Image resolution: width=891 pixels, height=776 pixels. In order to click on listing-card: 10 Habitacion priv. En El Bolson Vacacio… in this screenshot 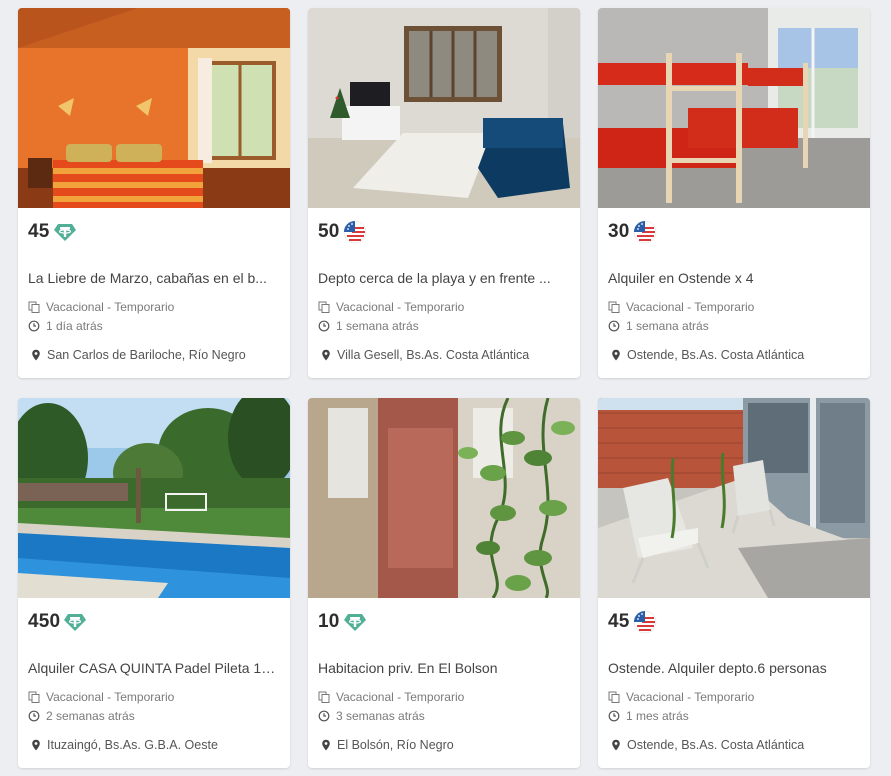, I will do `click(444, 583)`.